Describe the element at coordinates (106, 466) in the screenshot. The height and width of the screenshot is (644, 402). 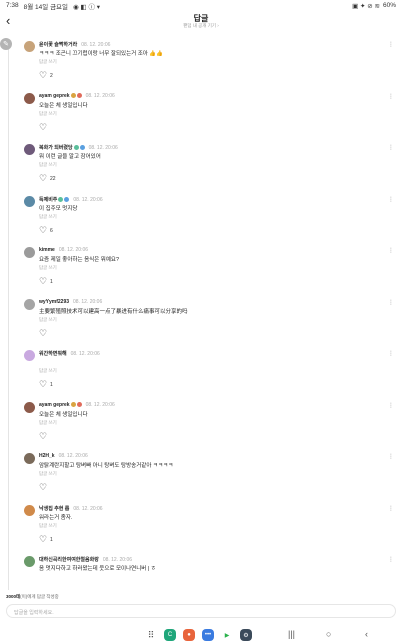
I see `comment-text: 암탉계란지할고 탕벼빠 아니 탕벼도 탕방송거같아 ㅋㅋㅋㅋ` at that location.